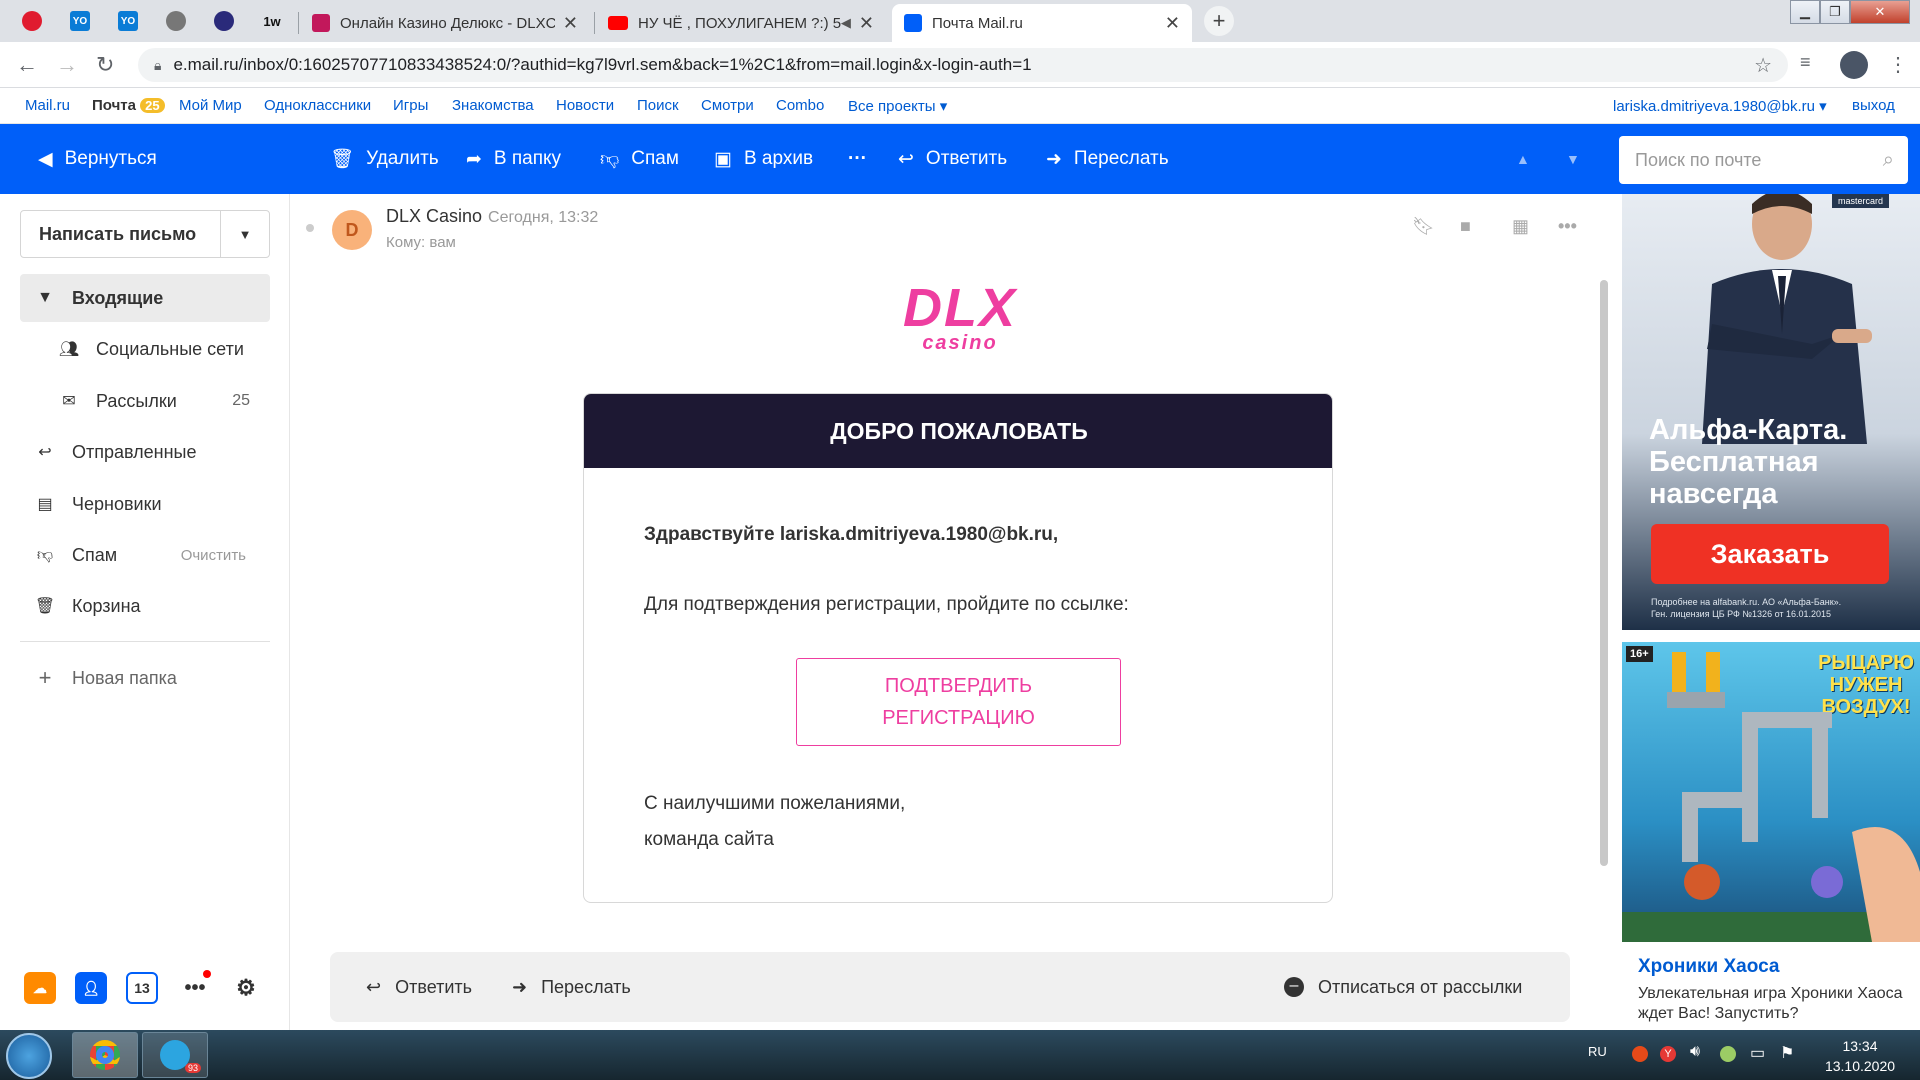  Describe the element at coordinates (1898, 64) in the screenshot. I see `kebab-menu-icon: ⋮` at that location.